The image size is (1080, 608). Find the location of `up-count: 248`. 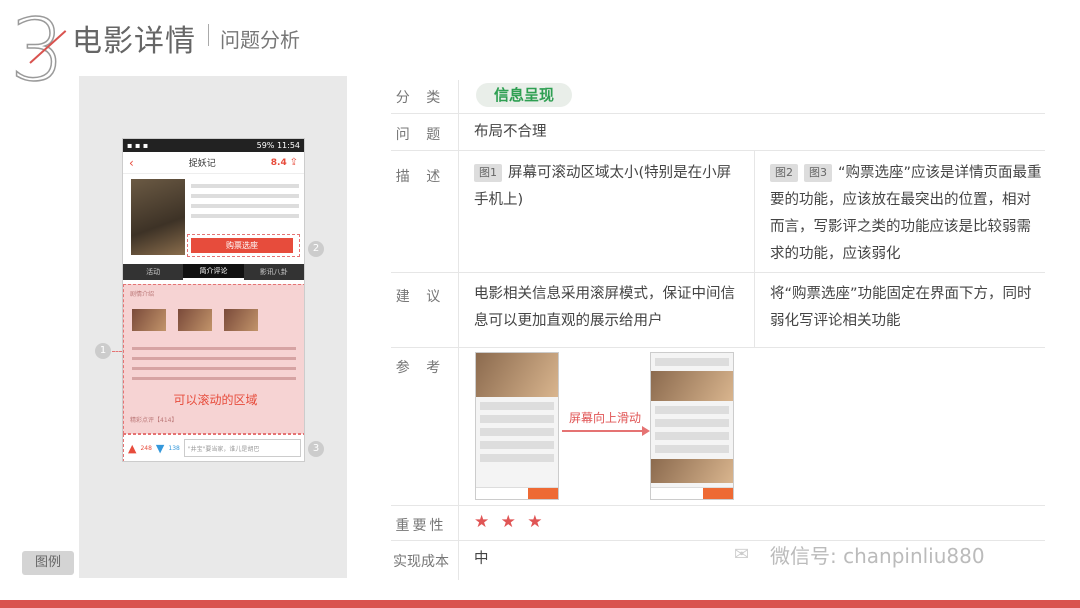

up-count: 248 is located at coordinates (146, 448).